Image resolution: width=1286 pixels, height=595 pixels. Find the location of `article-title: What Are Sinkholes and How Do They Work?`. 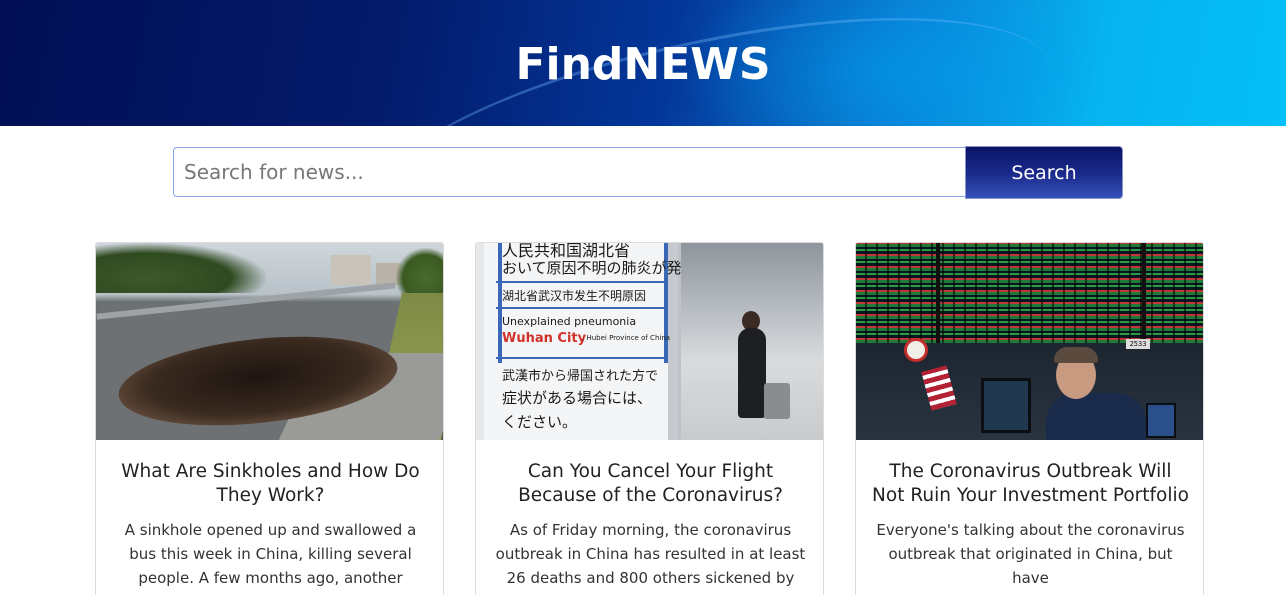

article-title: What Are Sinkholes and How Do They Work? is located at coordinates (270, 484).